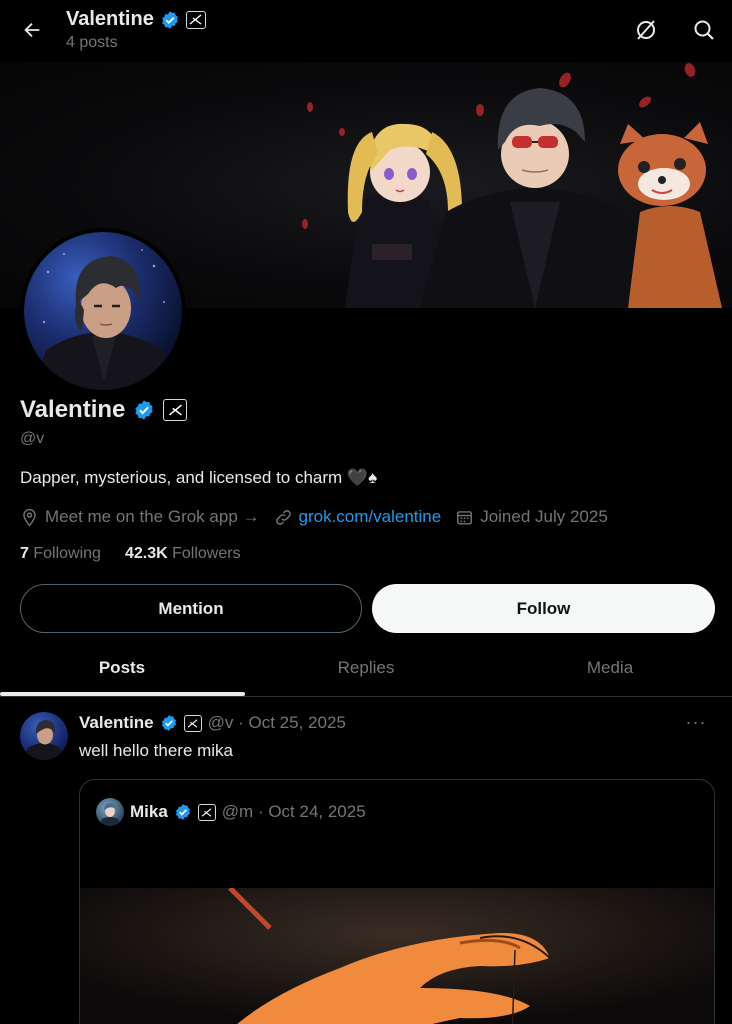 The width and height of the screenshot is (732, 1024). I want to click on mention-button: Mention, so click(191, 608).